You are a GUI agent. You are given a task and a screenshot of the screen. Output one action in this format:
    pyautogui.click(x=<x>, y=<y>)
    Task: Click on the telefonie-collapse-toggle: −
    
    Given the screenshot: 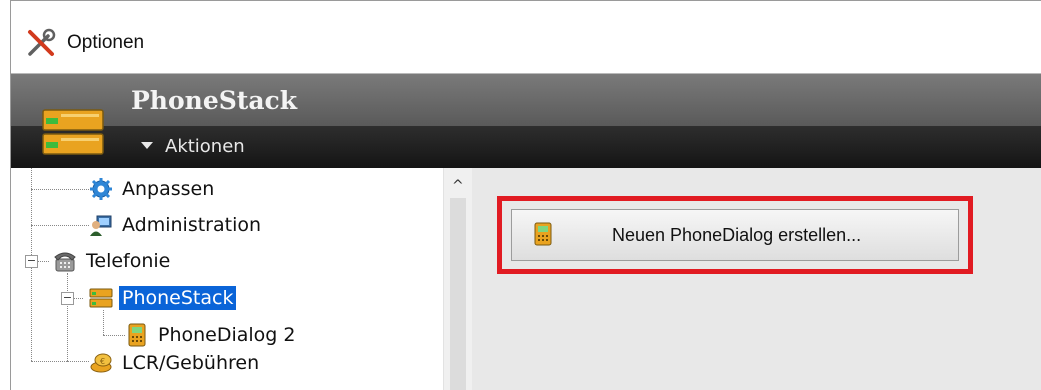 What is the action you would take?
    pyautogui.click(x=31, y=261)
    